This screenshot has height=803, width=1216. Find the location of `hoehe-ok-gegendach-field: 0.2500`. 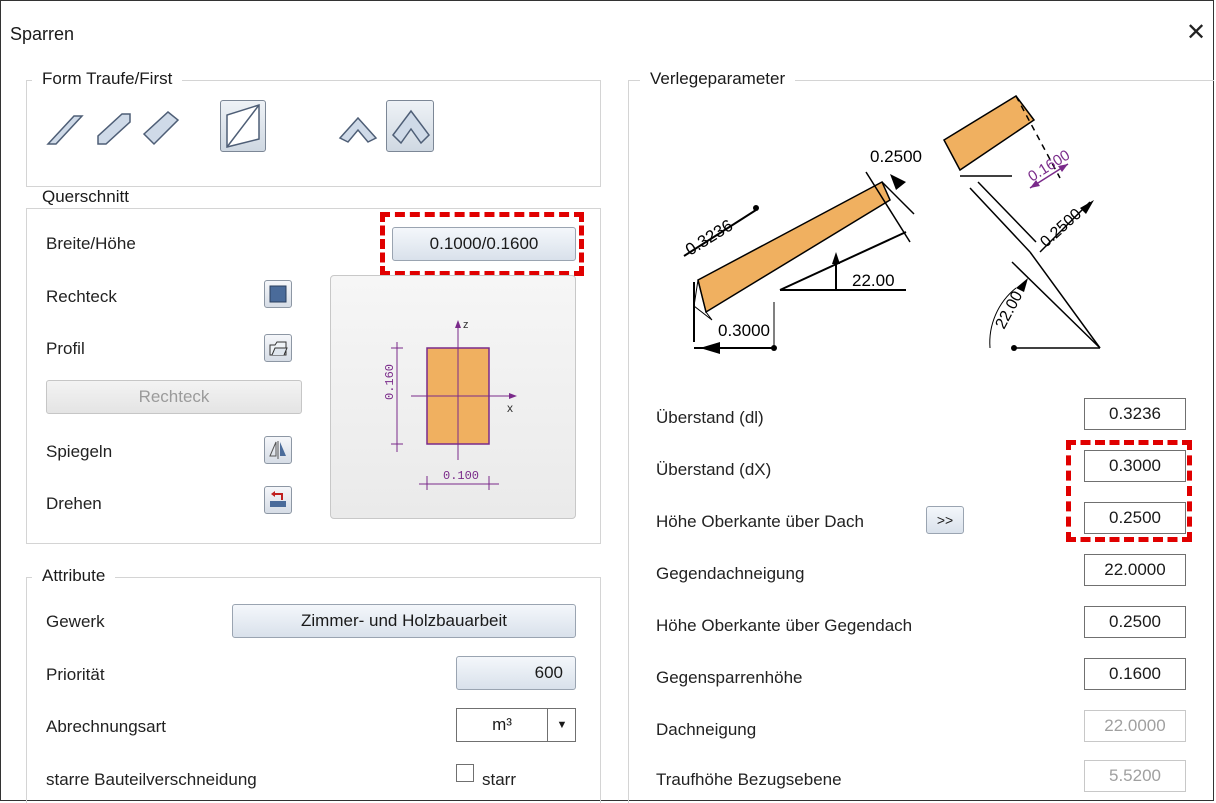

hoehe-ok-gegendach-field: 0.2500 is located at coordinates (1135, 622).